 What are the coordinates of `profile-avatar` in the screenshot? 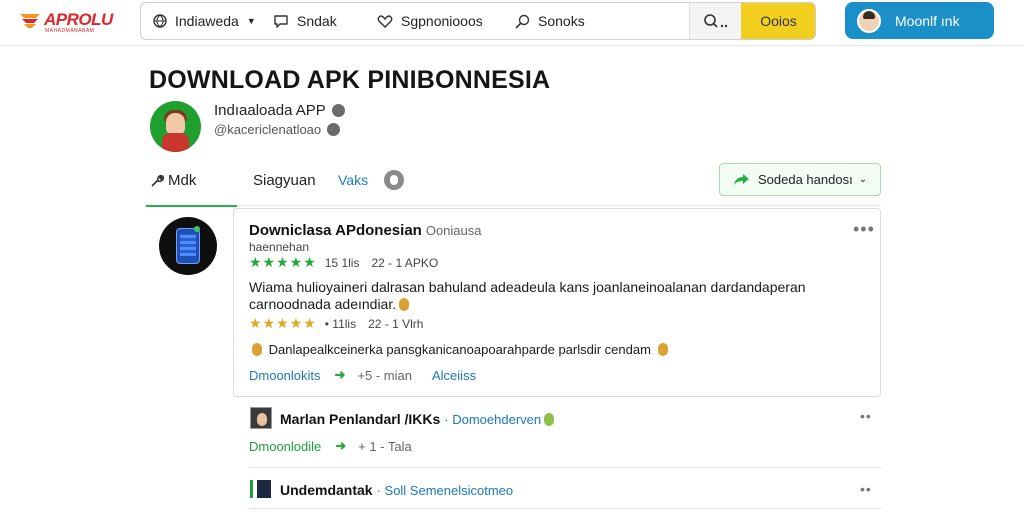 It's located at (175, 126).